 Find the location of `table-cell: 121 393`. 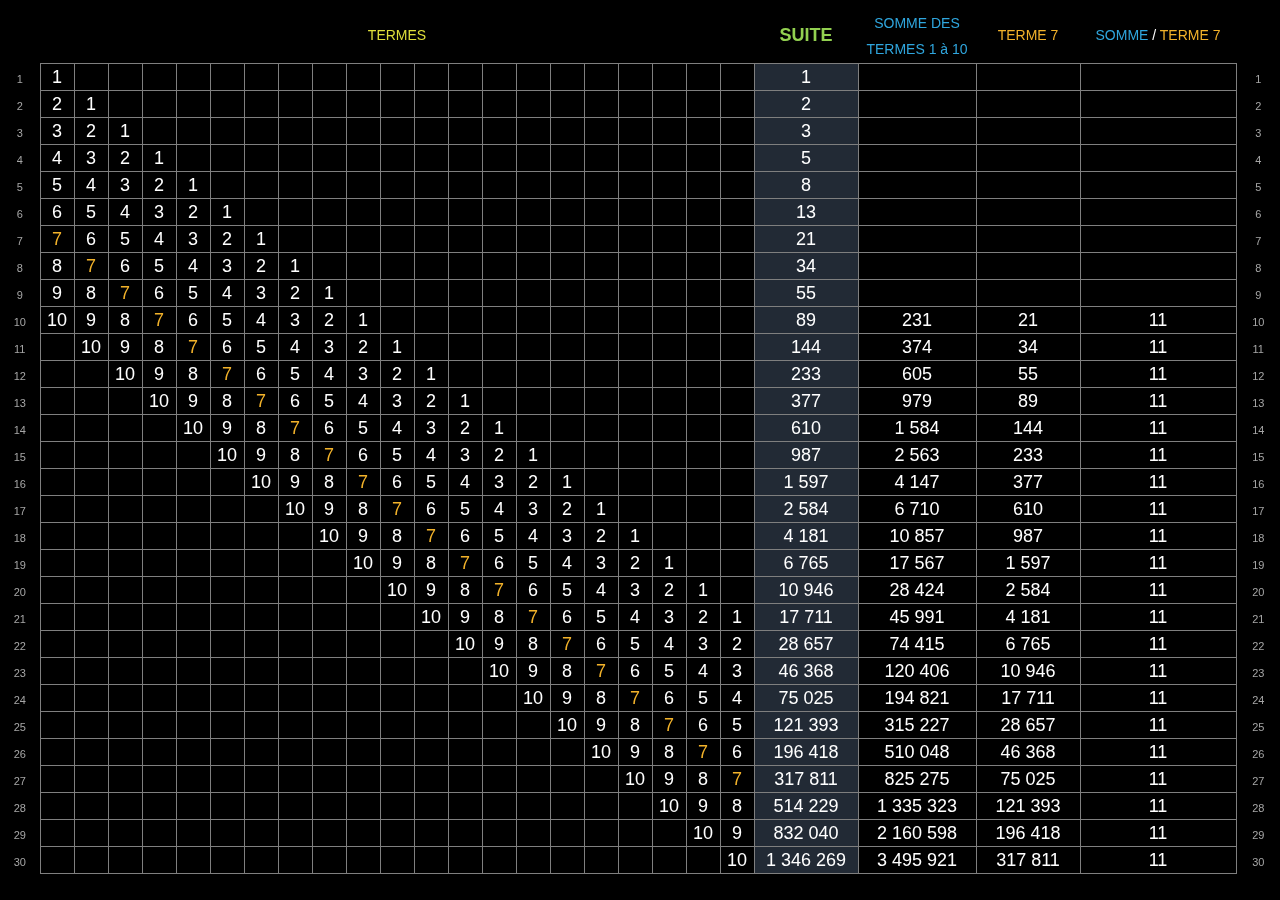

table-cell: 121 393 is located at coordinates (1028, 806).